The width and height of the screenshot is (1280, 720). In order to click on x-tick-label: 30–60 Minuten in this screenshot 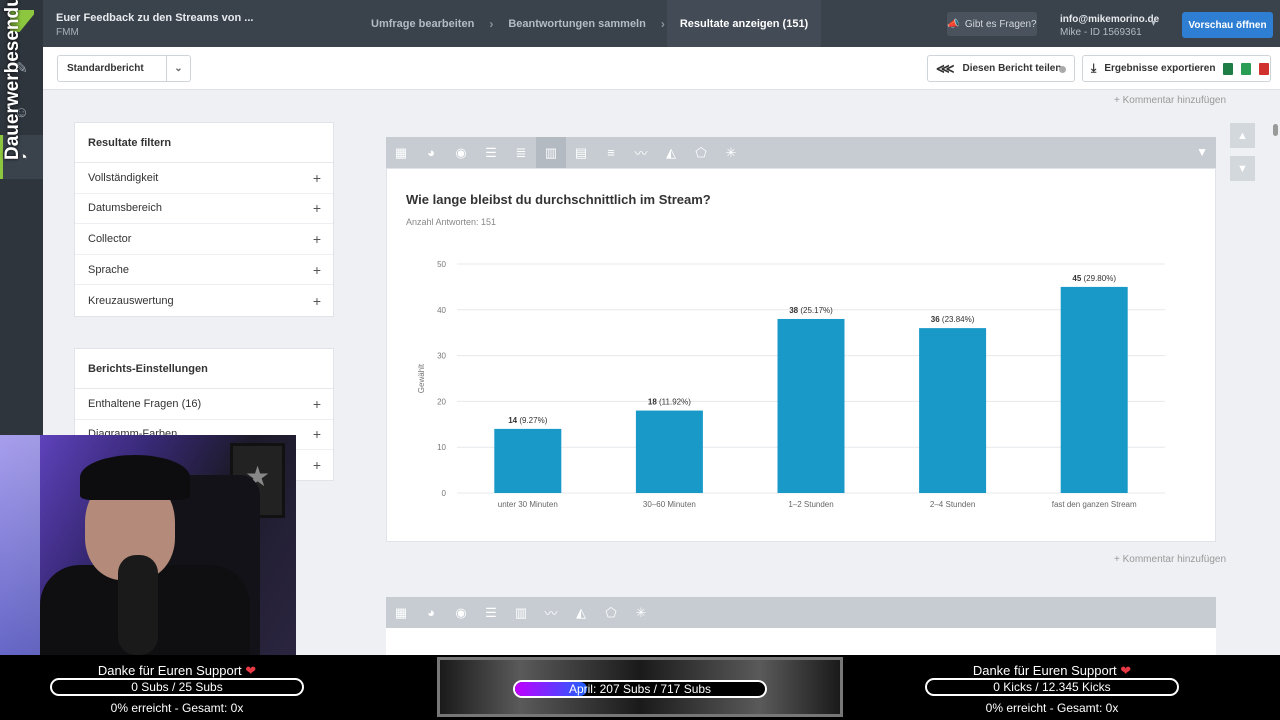, I will do `click(669, 504)`.